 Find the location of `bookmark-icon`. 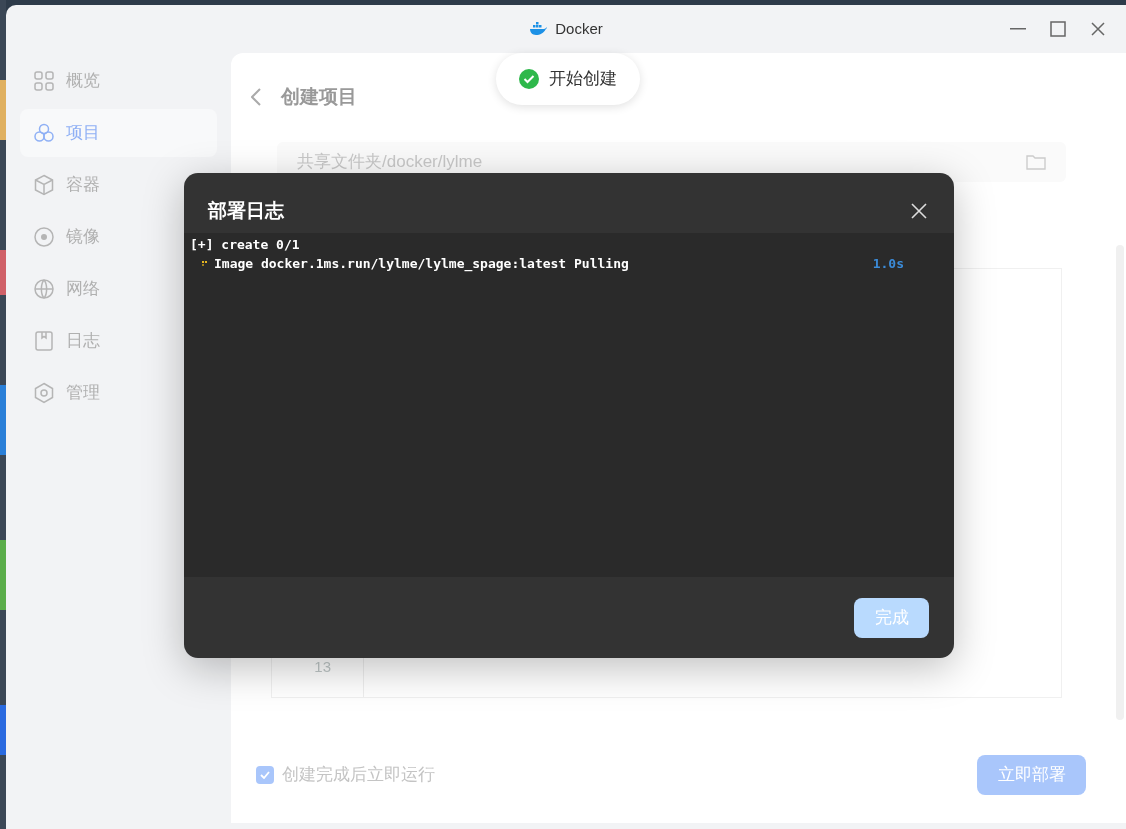

bookmark-icon is located at coordinates (44, 341).